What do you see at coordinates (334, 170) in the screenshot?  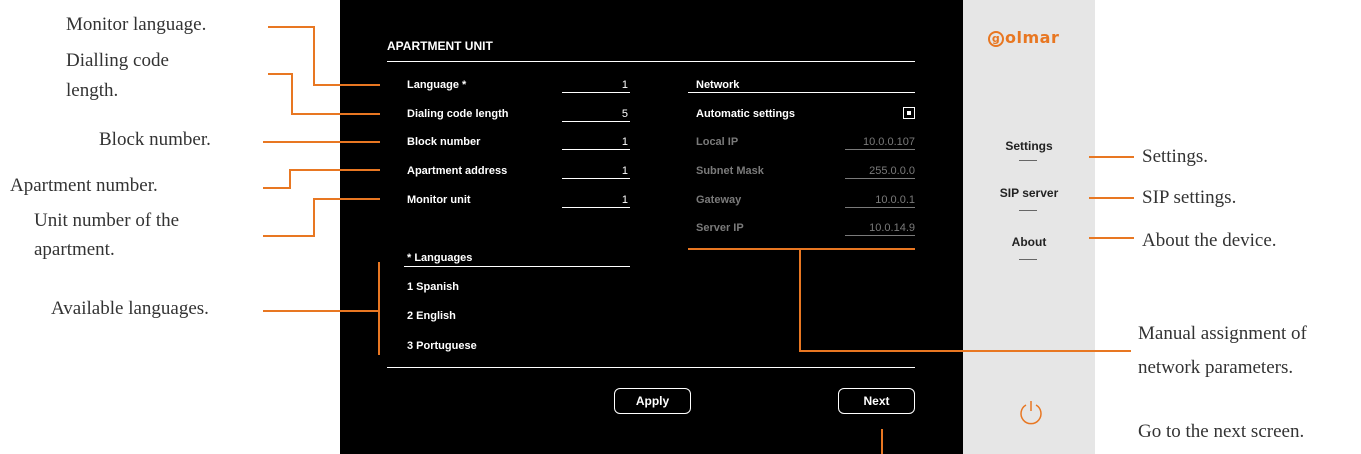 I see `connector-apartment-number-h2` at bounding box center [334, 170].